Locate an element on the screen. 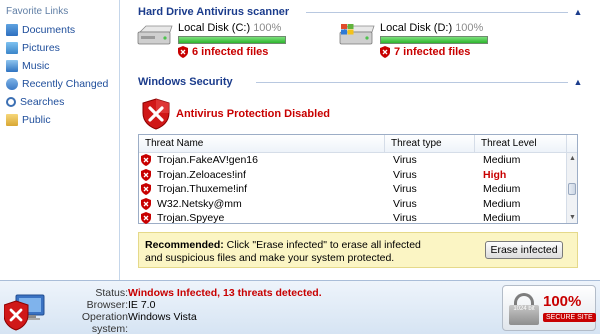 This screenshot has height=334, width=600. windows-drive-icon is located at coordinates (357, 34).